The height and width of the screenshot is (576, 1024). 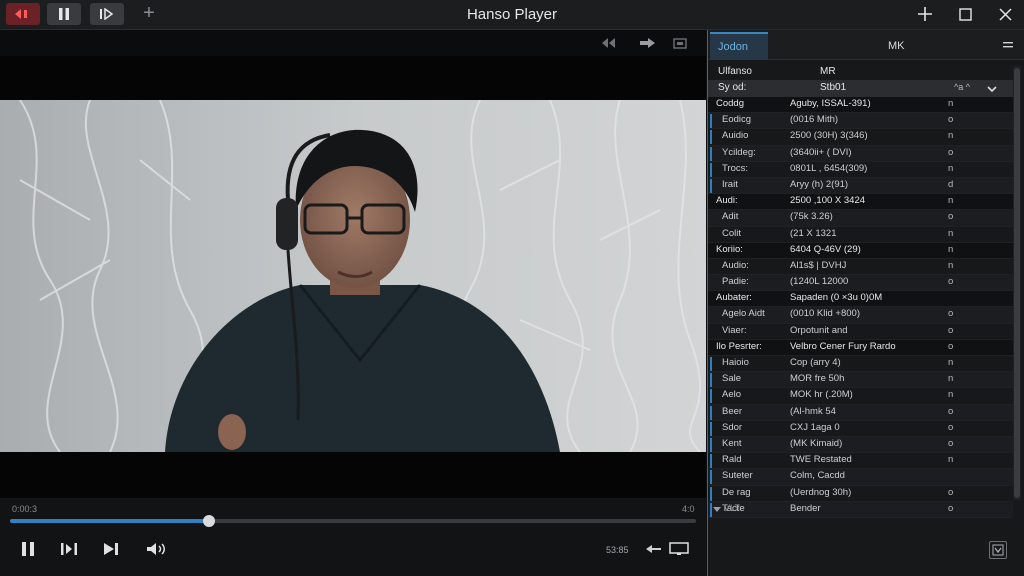 What do you see at coordinates (860, 105) in the screenshot?
I see `property-row: Coddg Aguby, ISSAL-391) n` at bounding box center [860, 105].